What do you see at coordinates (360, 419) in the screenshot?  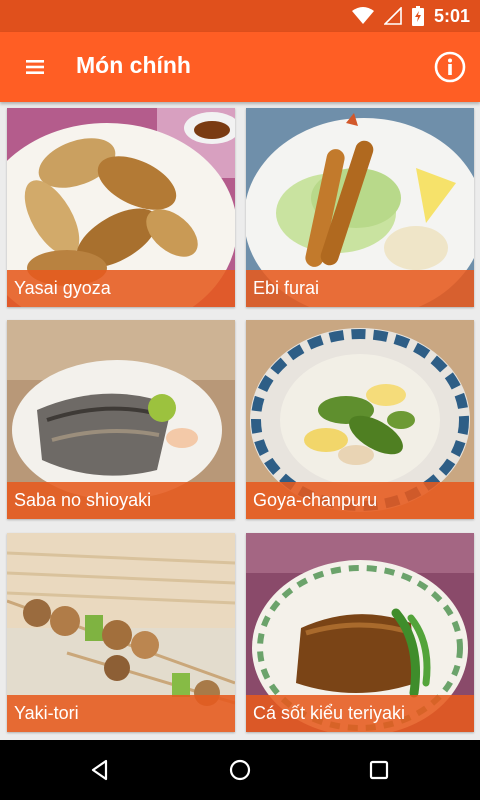 I see `dish-card-goya-chanpuru: Goya-chanpuru` at bounding box center [360, 419].